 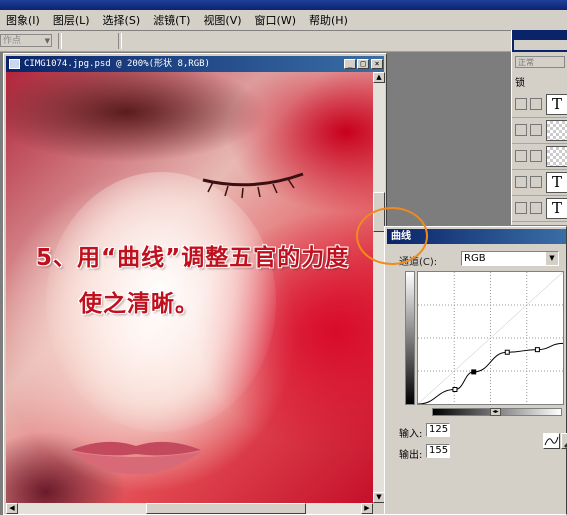 I want to click on layers-panel: 正常 锁 T T T, so click(x=539, y=127).